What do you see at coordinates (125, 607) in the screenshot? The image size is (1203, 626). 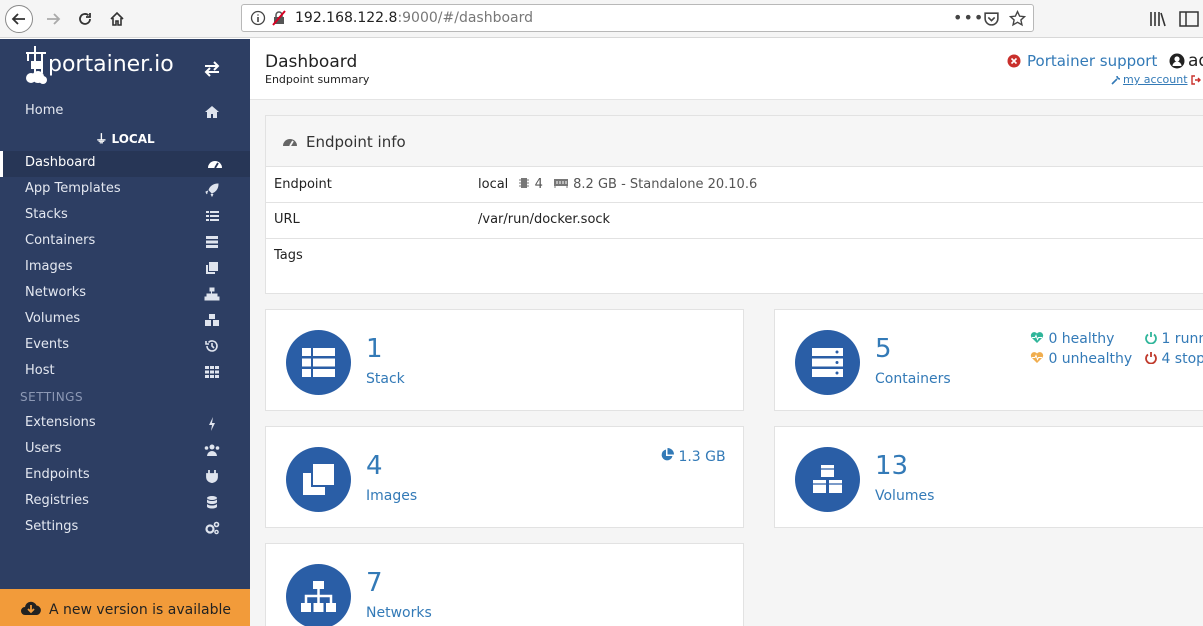 I see `update-banner: A new version is available` at bounding box center [125, 607].